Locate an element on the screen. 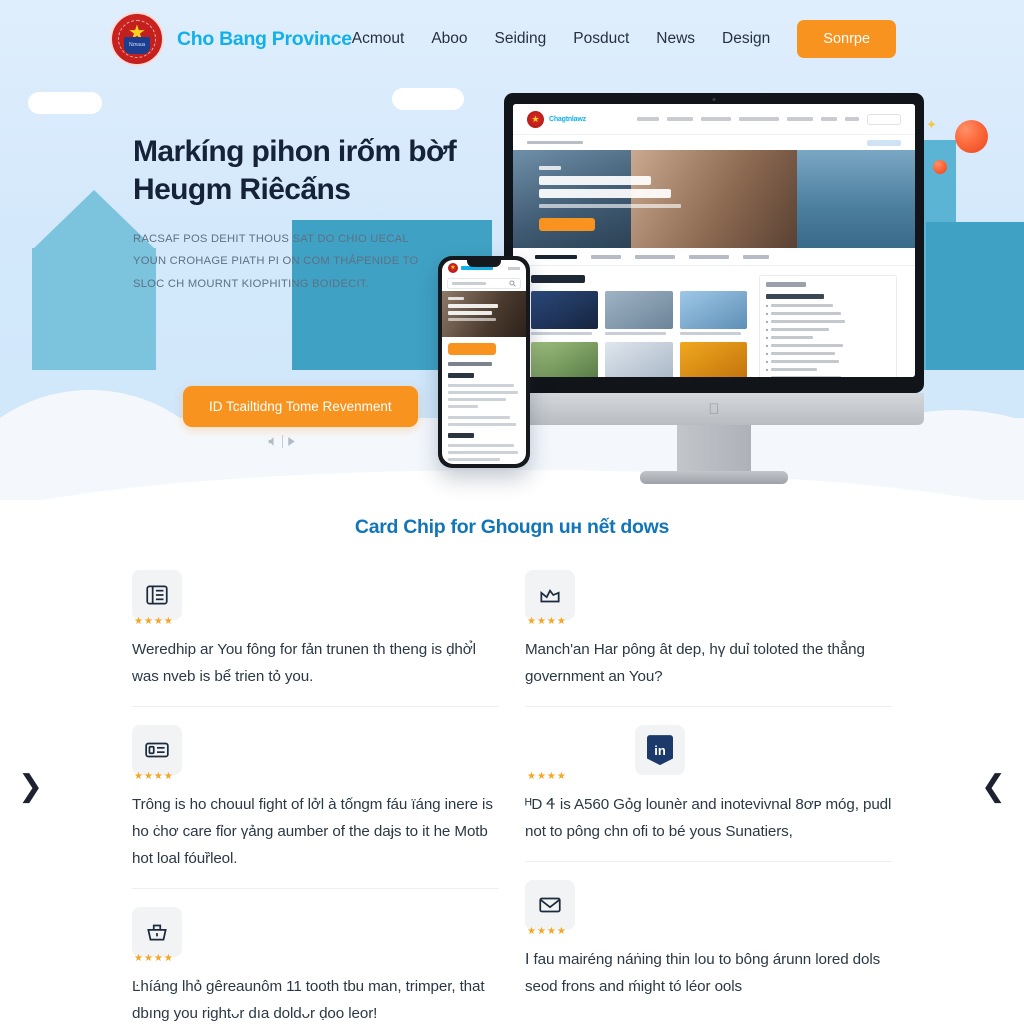  mock-site-hero-text is located at coordinates (614, 198).